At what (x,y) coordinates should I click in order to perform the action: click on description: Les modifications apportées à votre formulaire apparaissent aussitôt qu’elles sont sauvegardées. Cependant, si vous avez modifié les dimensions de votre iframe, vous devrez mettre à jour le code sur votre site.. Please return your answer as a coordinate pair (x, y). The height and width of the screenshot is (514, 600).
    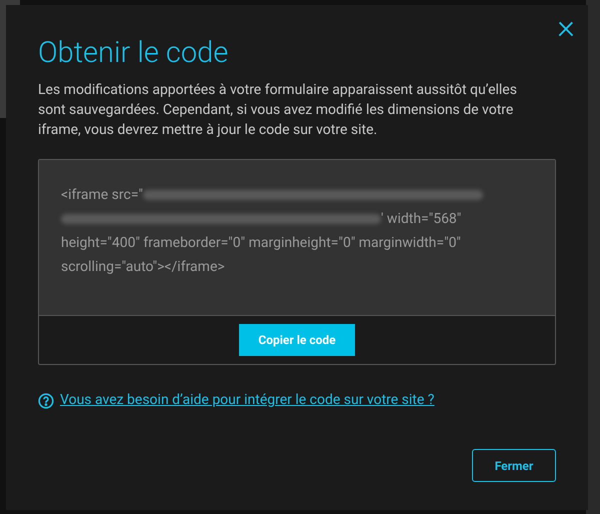
    Looking at the image, I should click on (278, 110).